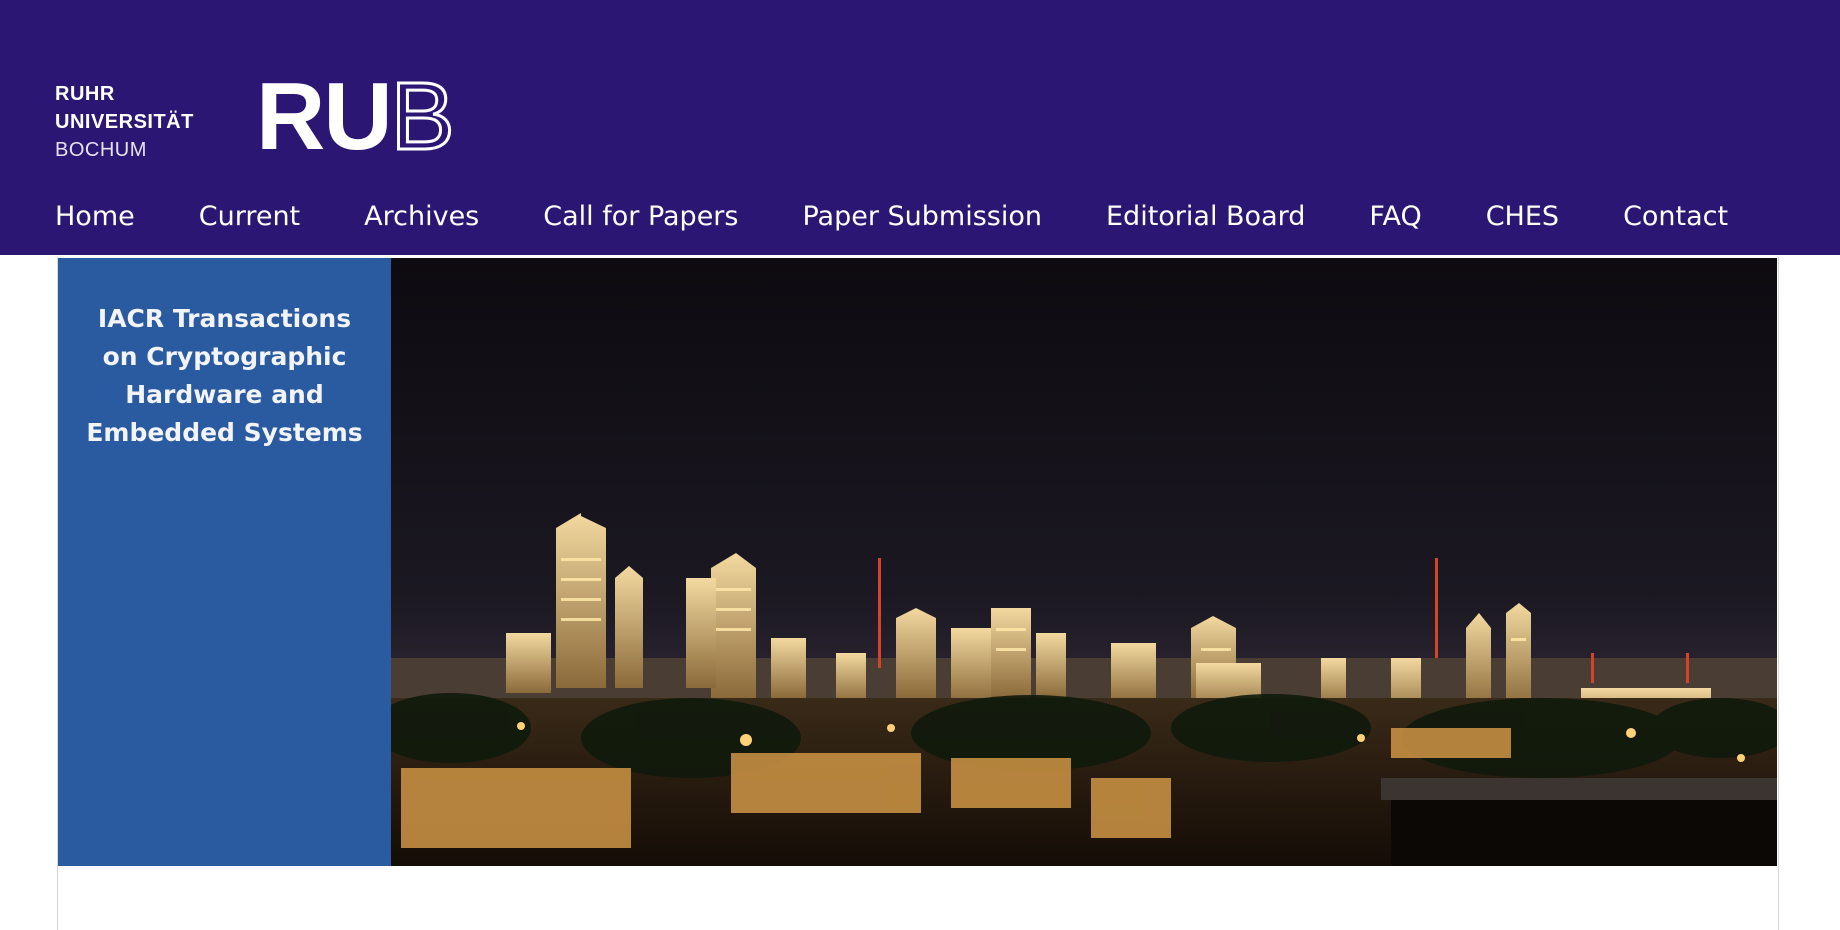 This screenshot has height=930, width=1840. I want to click on nav-item-editorial-board: Editorial Board, so click(1205, 217).